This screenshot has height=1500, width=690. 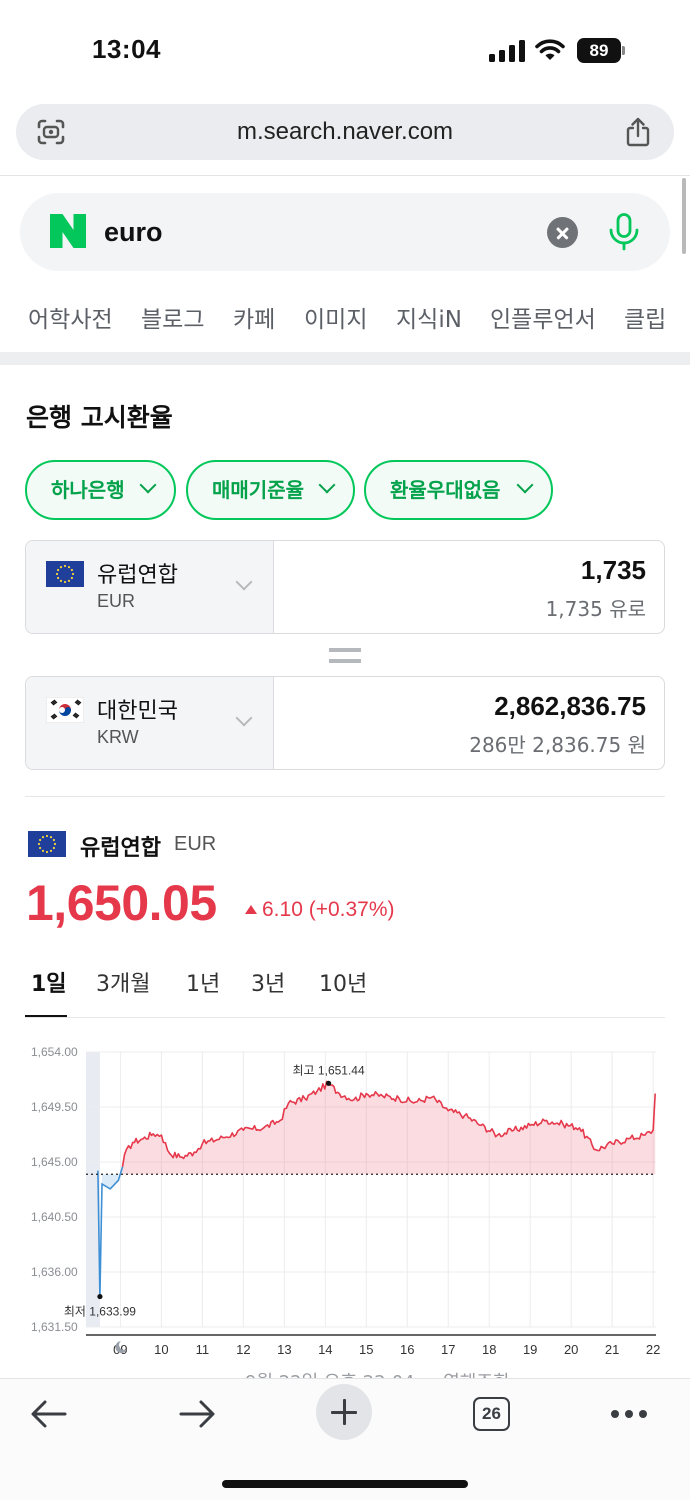 I want to click on y-tick-label: 1,636.00, so click(x=54, y=1272).